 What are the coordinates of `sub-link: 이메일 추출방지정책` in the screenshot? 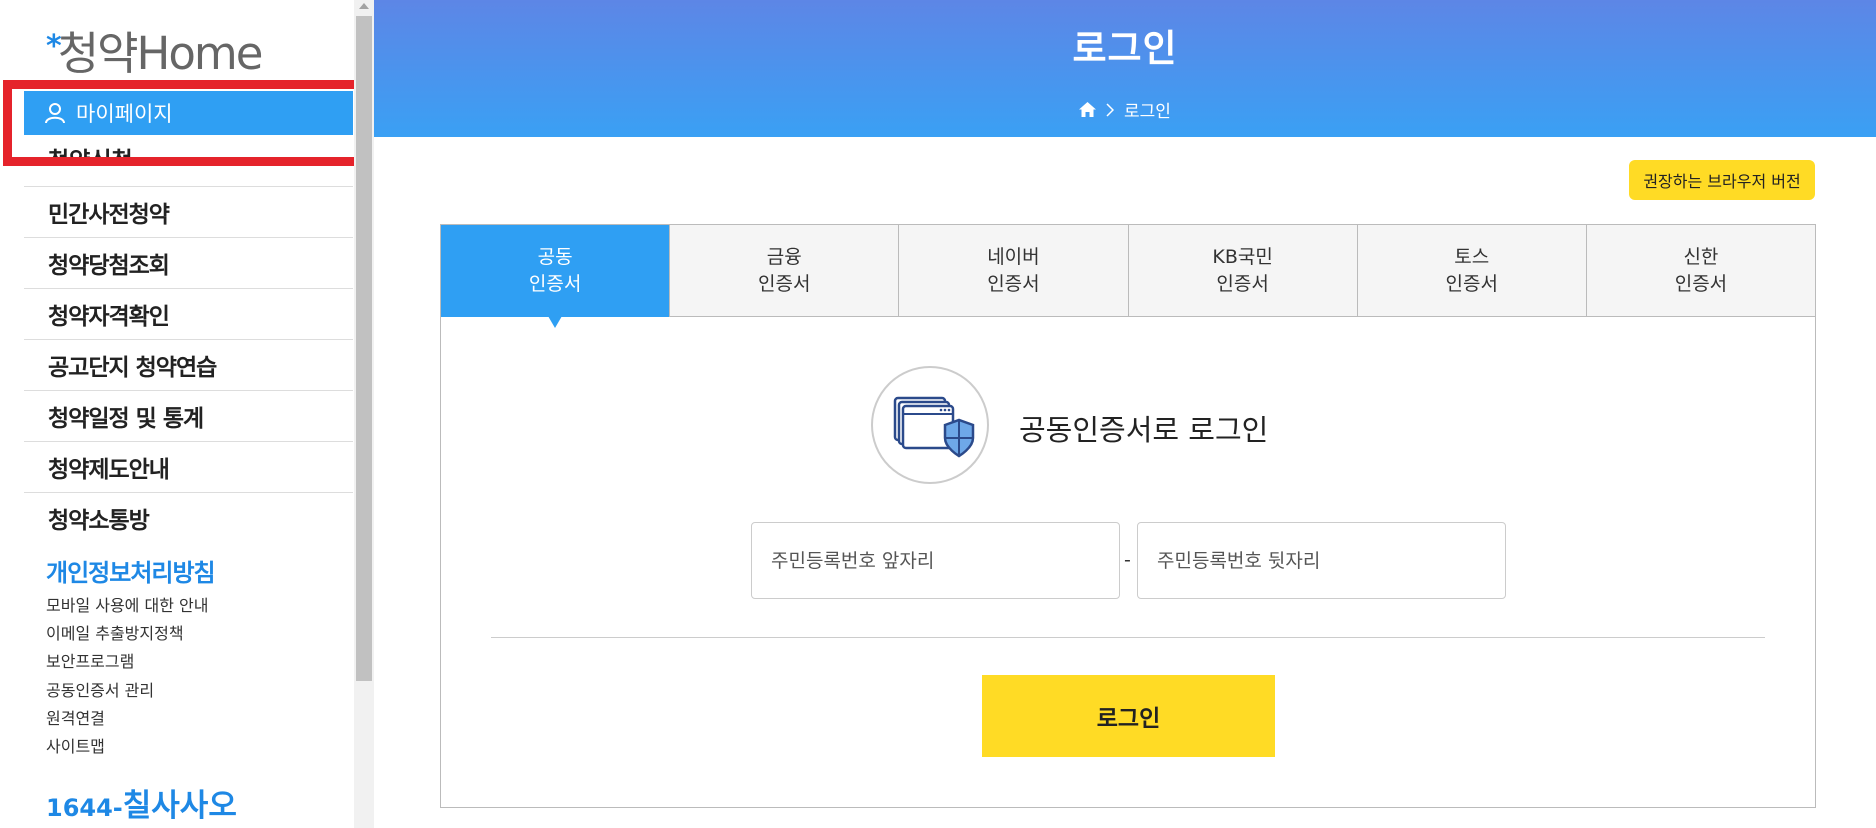 It's located at (127, 634).